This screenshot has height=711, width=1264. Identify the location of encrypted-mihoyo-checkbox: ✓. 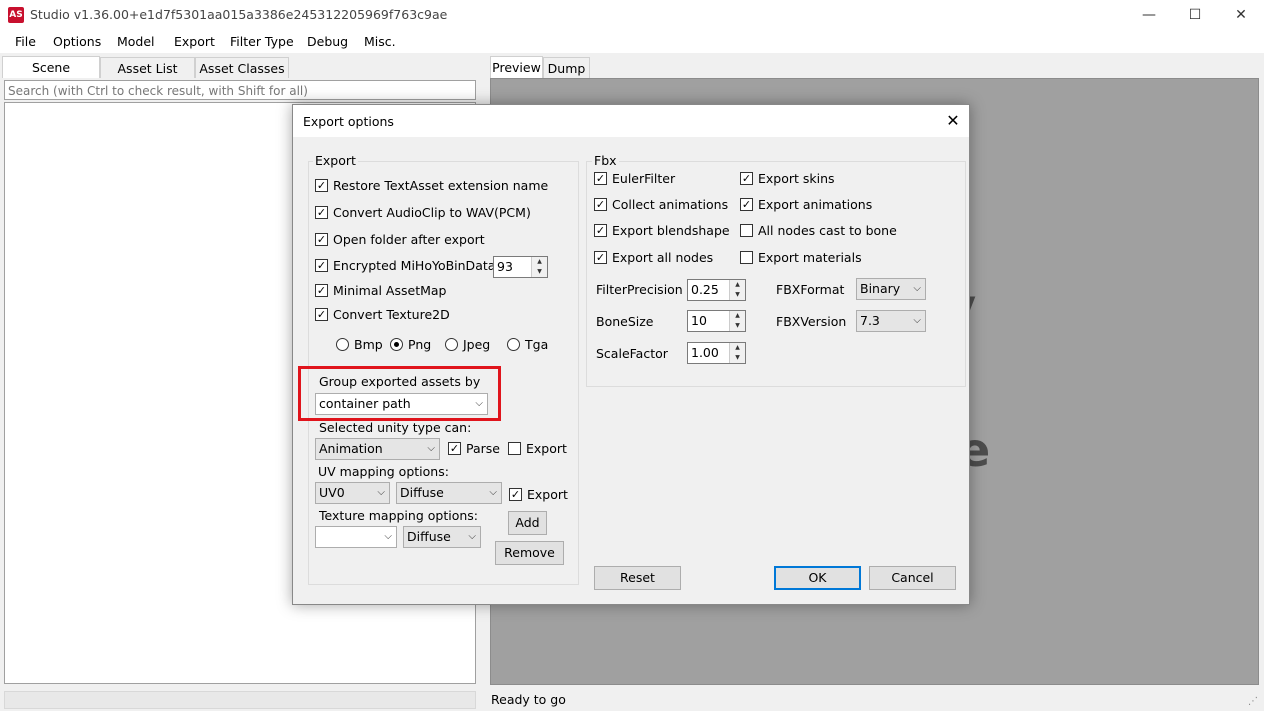
(321, 265).